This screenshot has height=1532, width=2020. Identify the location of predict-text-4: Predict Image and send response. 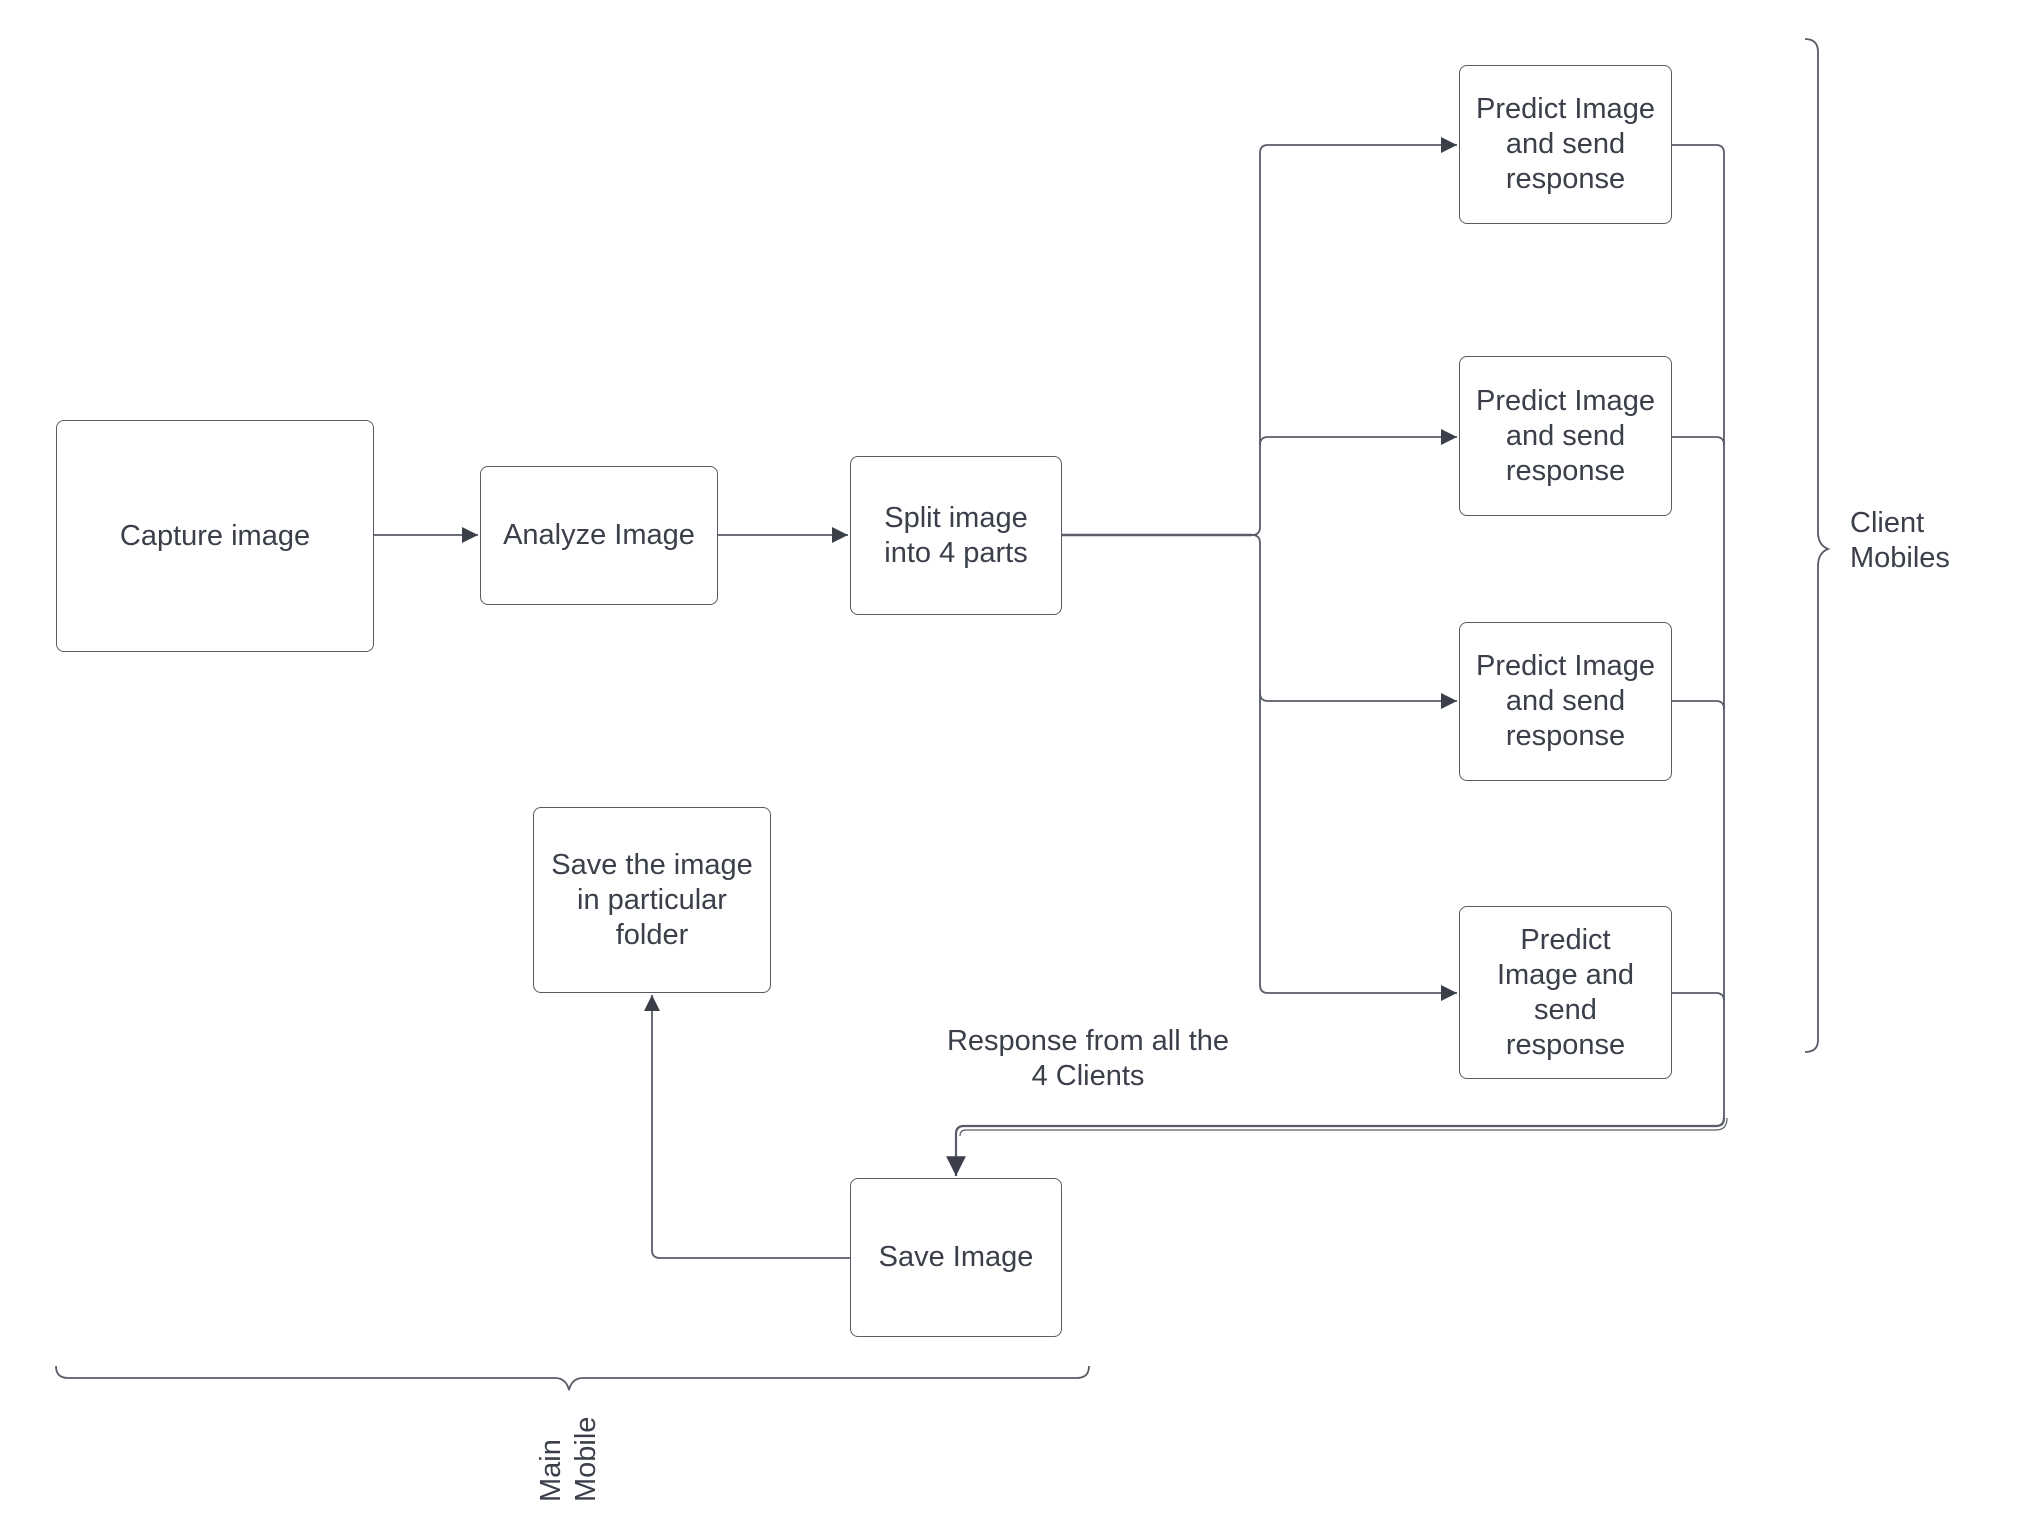
(1565, 992).